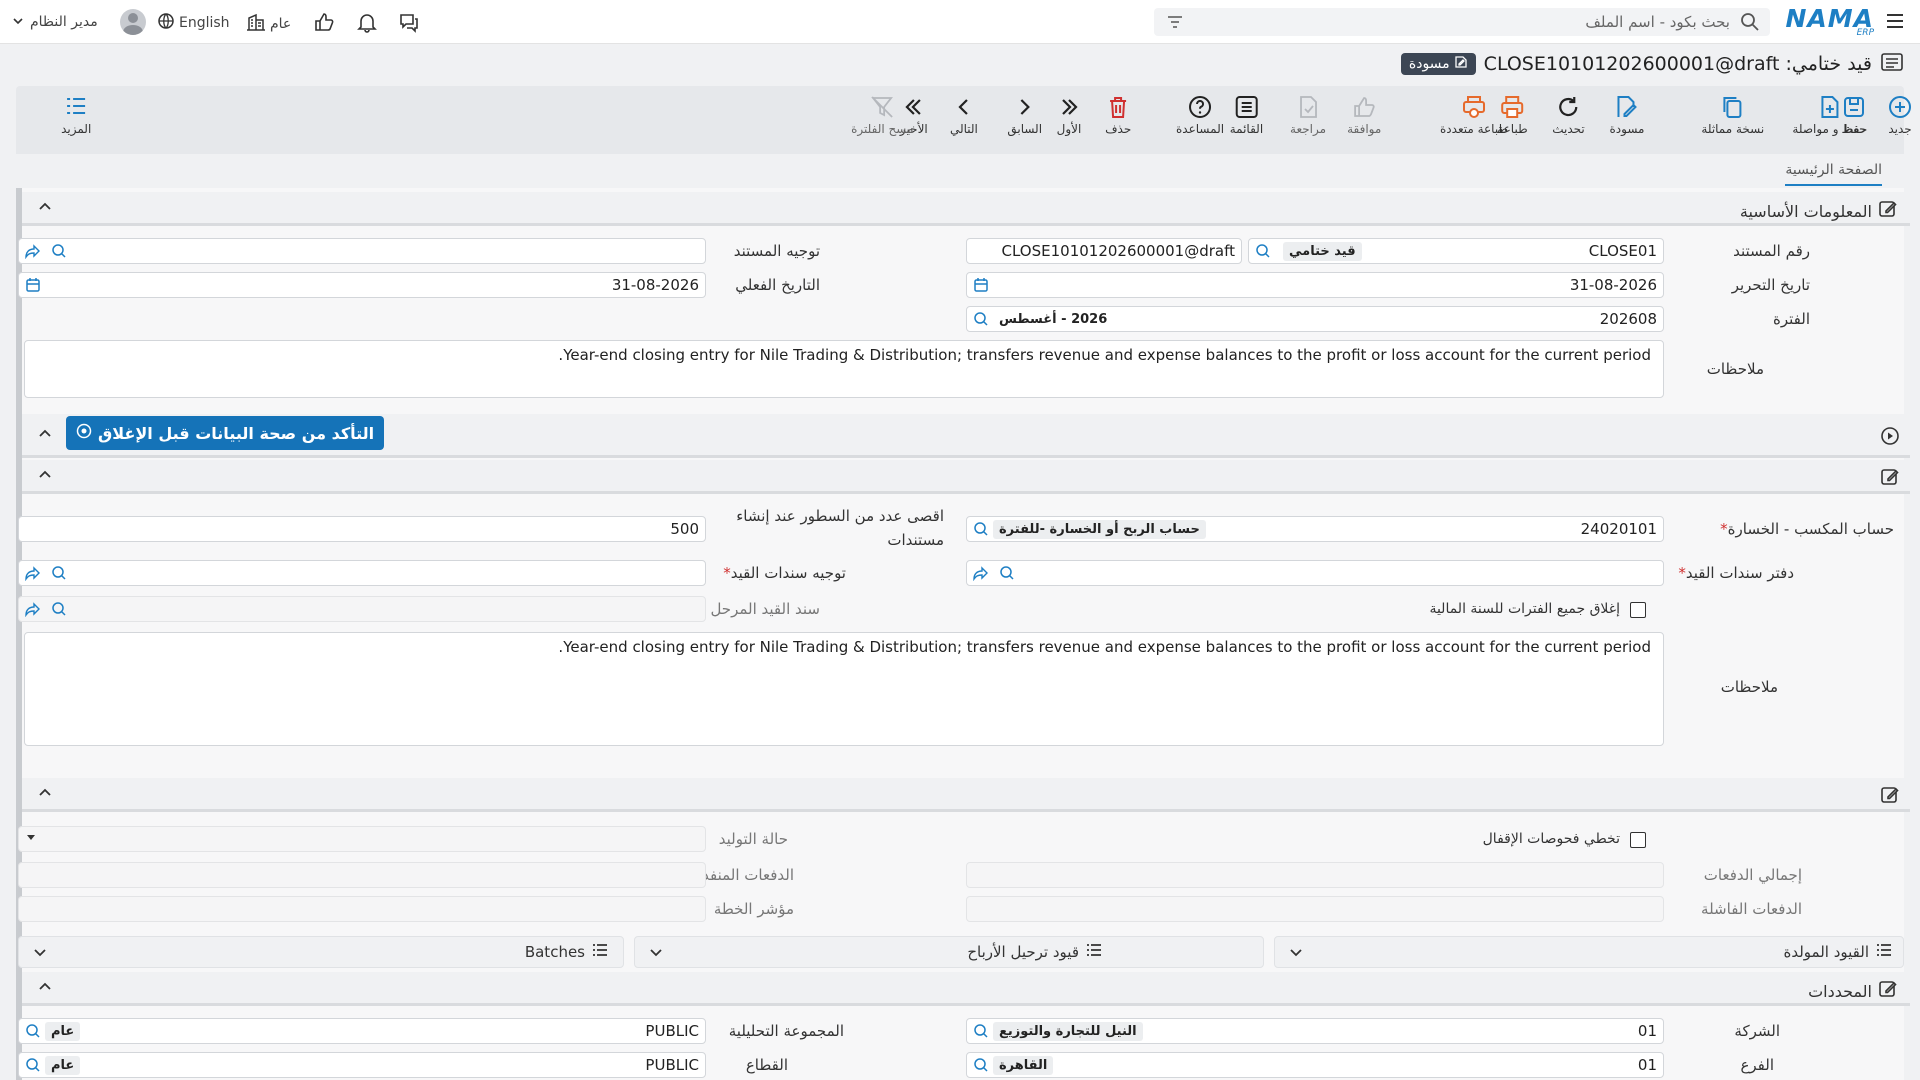 Image resolution: width=1920 pixels, height=1080 pixels. I want to click on doc-code-field: CLOSE10101202600001@draft, so click(1104, 251).